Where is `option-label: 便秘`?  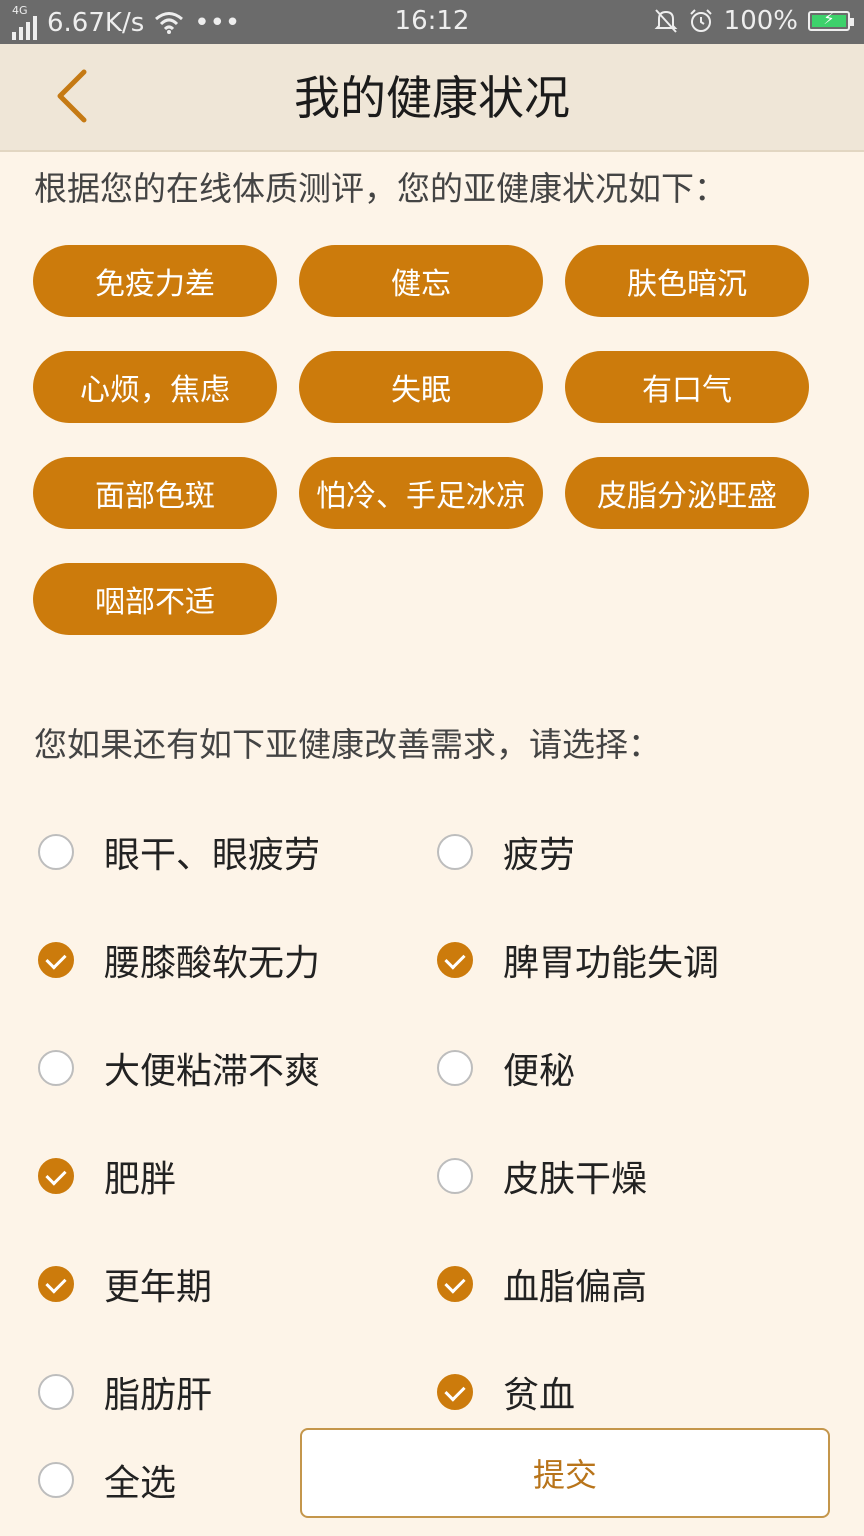
option-label: 便秘 is located at coordinates (539, 1071).